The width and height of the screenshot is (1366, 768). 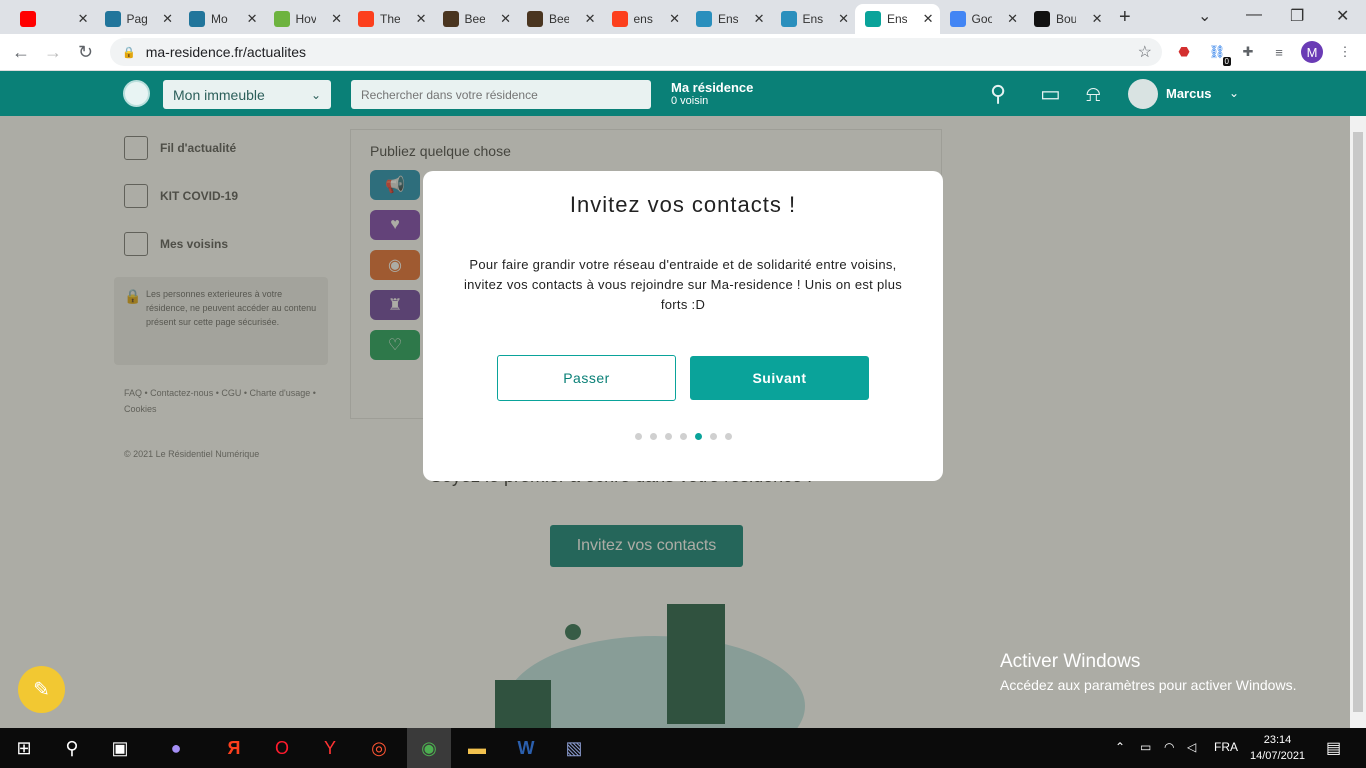 What do you see at coordinates (379, 748) in the screenshot?
I see `app-icon: ◎` at bounding box center [379, 748].